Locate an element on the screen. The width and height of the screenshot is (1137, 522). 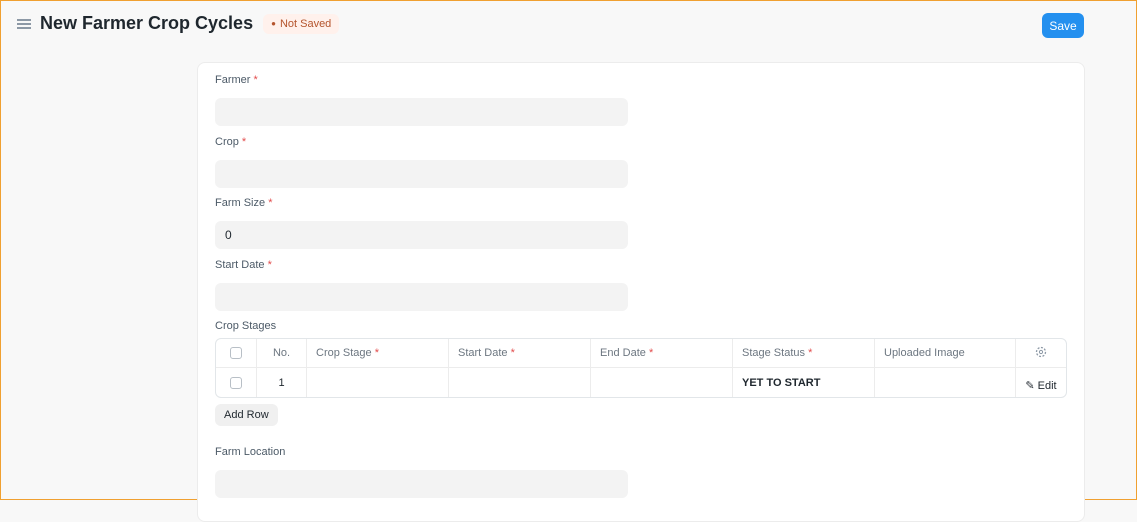
pencil-icon: ✎ is located at coordinates (1030, 386).